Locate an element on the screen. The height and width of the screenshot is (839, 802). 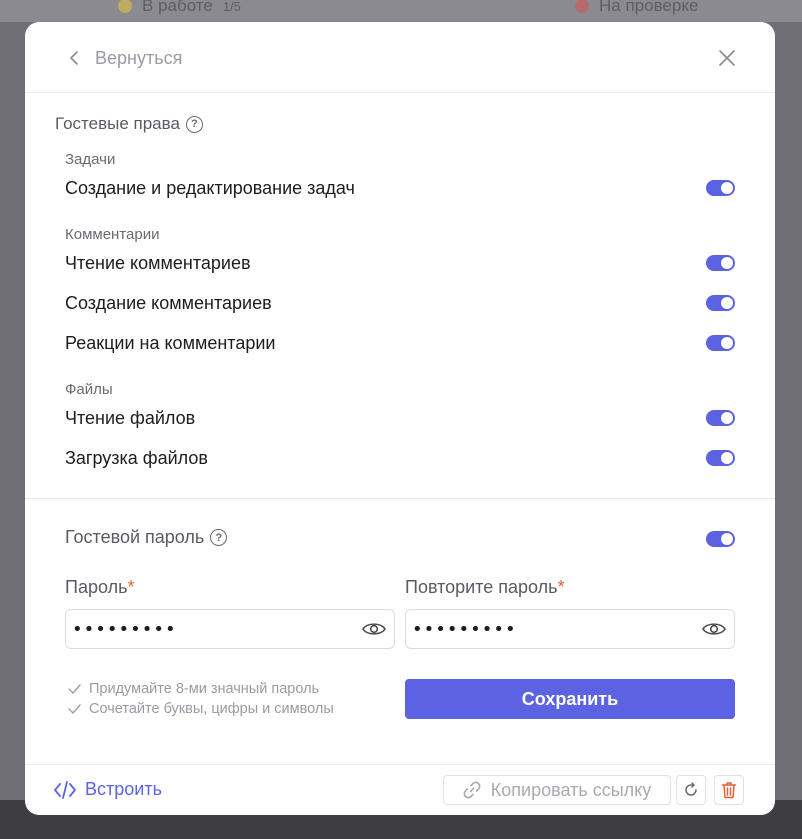
hint-text: Придумайте 8-ми значный пароль is located at coordinates (204, 689).